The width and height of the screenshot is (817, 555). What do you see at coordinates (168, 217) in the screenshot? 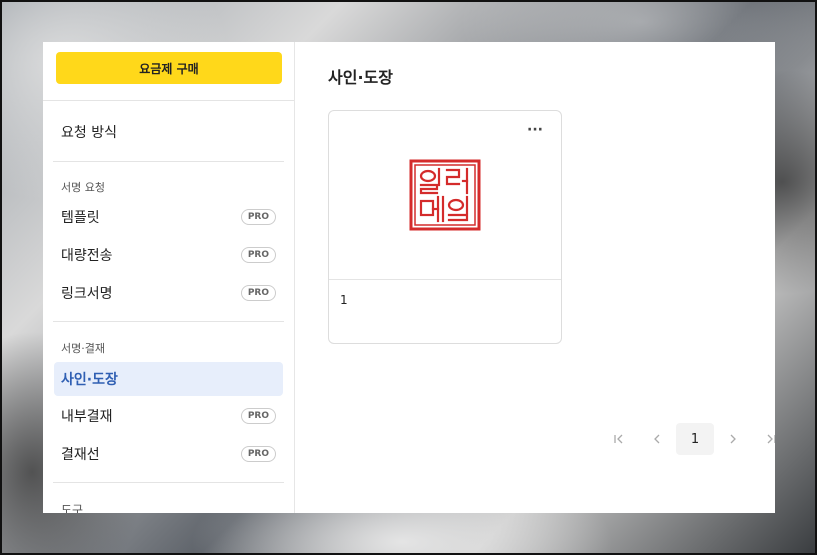
I see `sidebar-item-template: 템플릿 PRO` at bounding box center [168, 217].